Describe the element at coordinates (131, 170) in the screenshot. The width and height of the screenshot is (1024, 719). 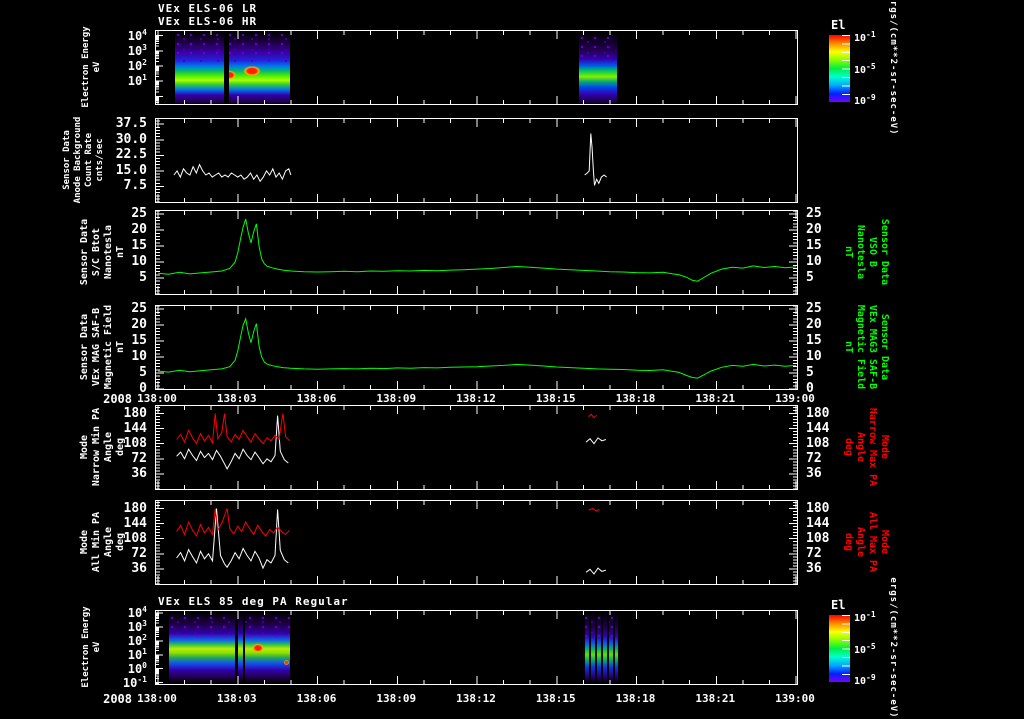
I see `y-tick-label: 15.0` at that location.